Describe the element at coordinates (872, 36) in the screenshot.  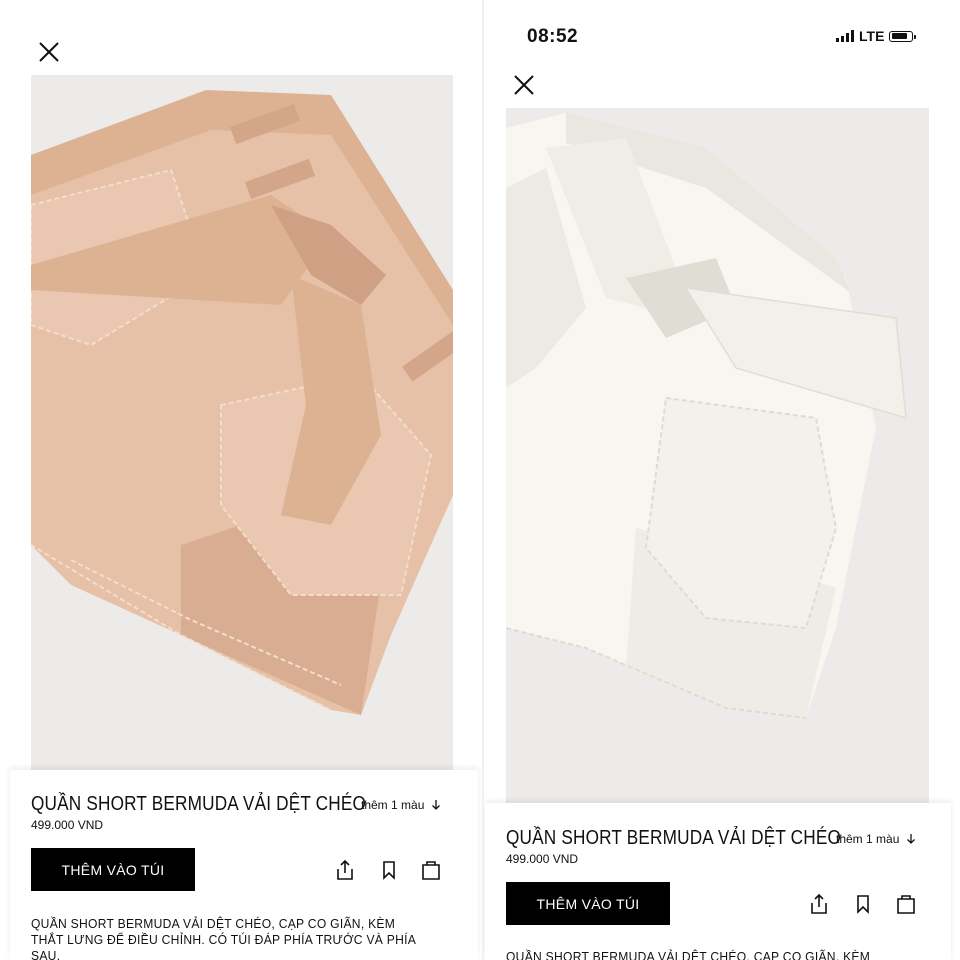
I see `network-type: LTE` at that location.